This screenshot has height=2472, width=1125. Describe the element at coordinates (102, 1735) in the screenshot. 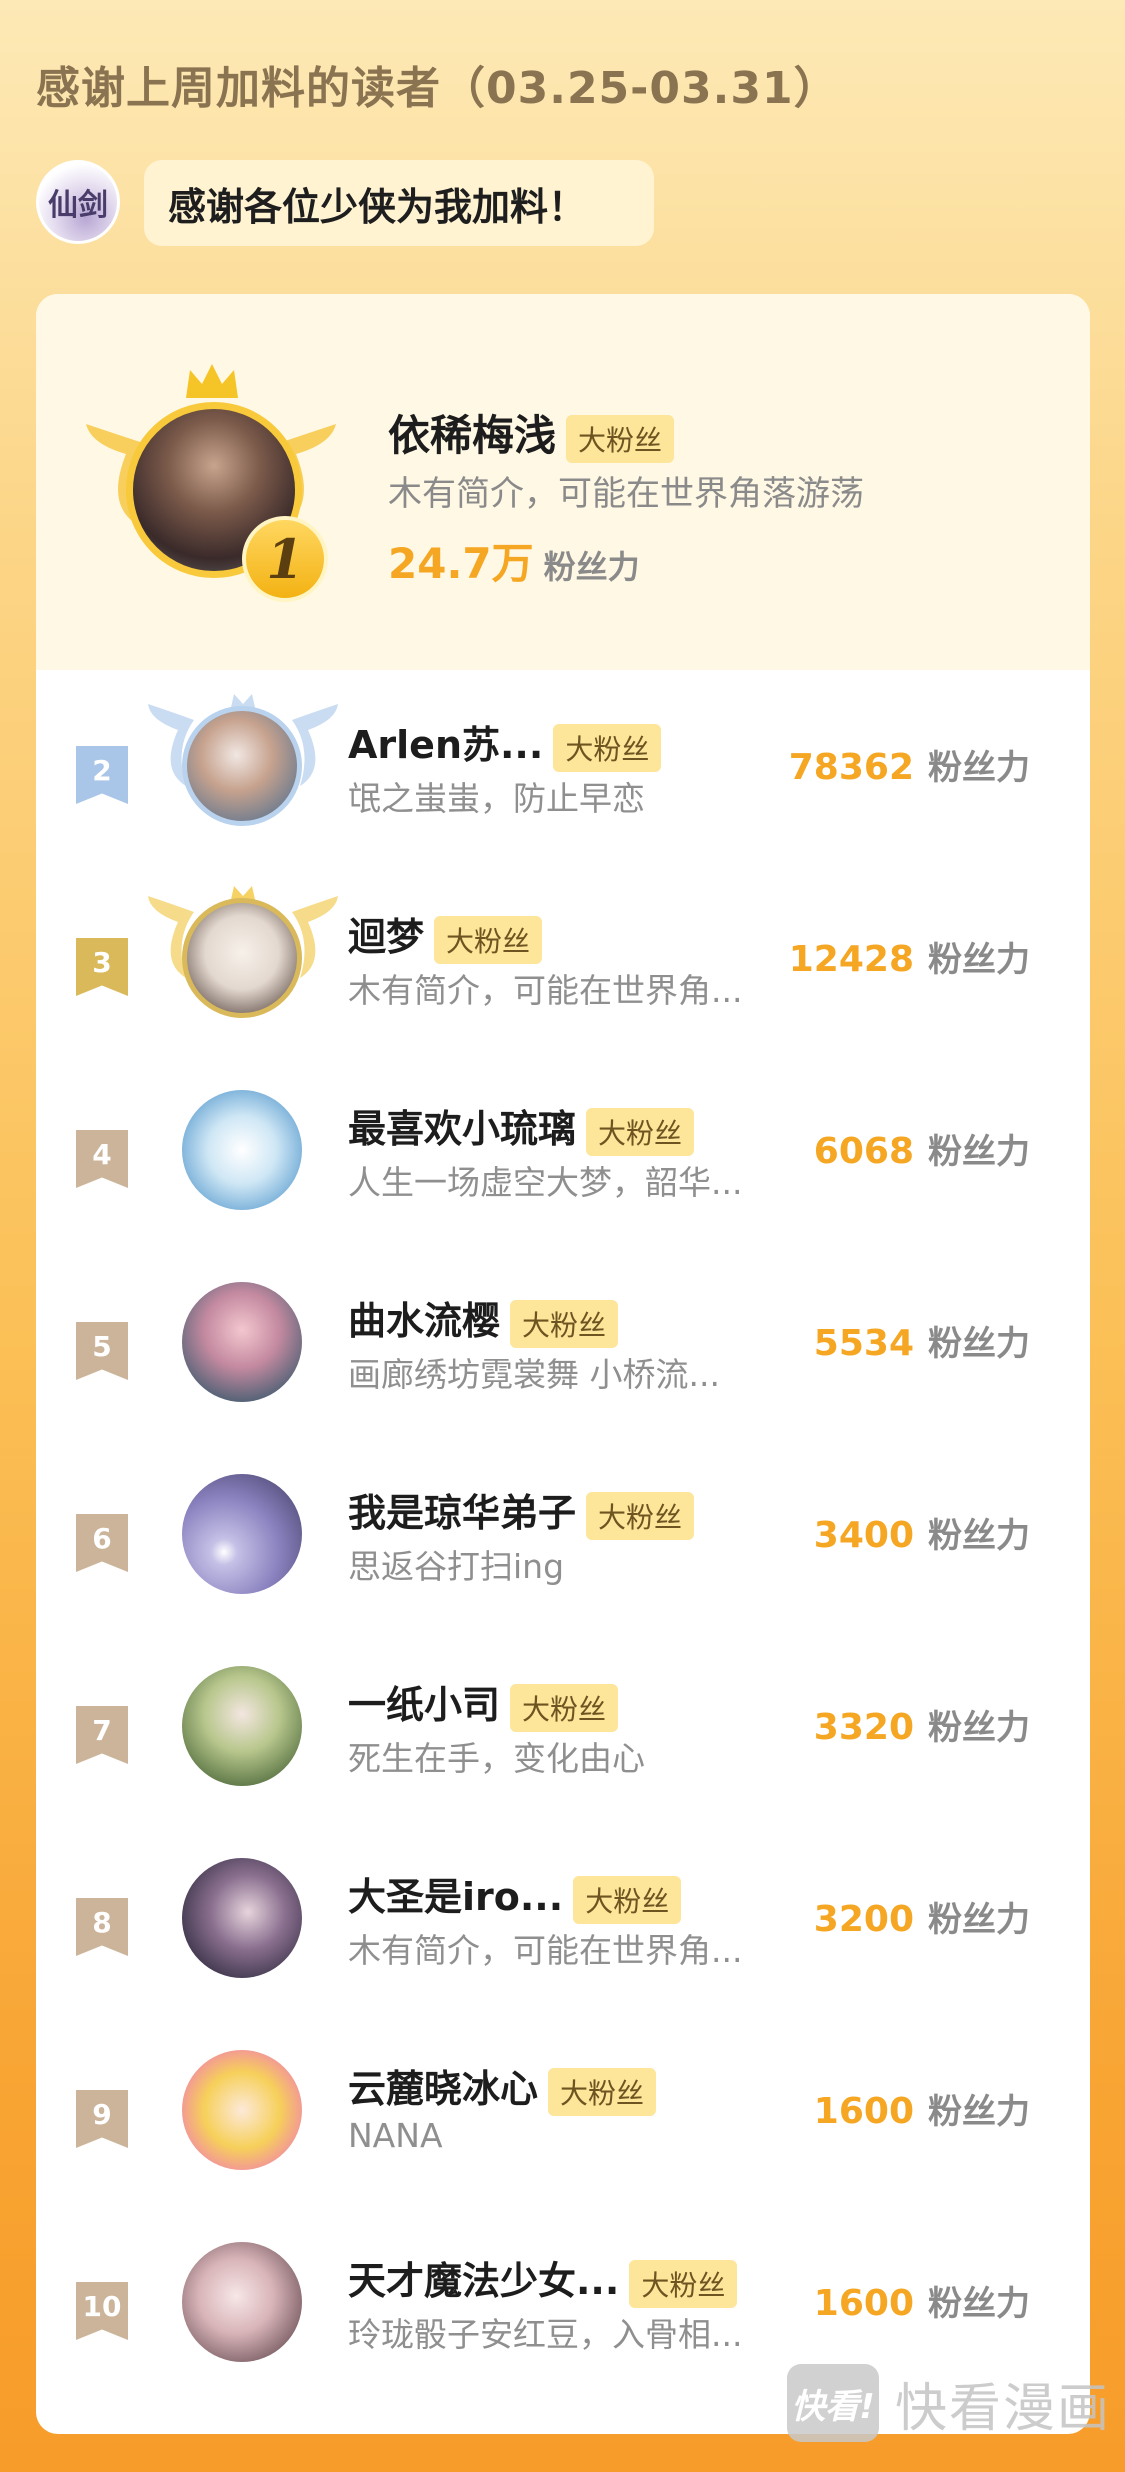

I see `rank-flag: 7` at that location.